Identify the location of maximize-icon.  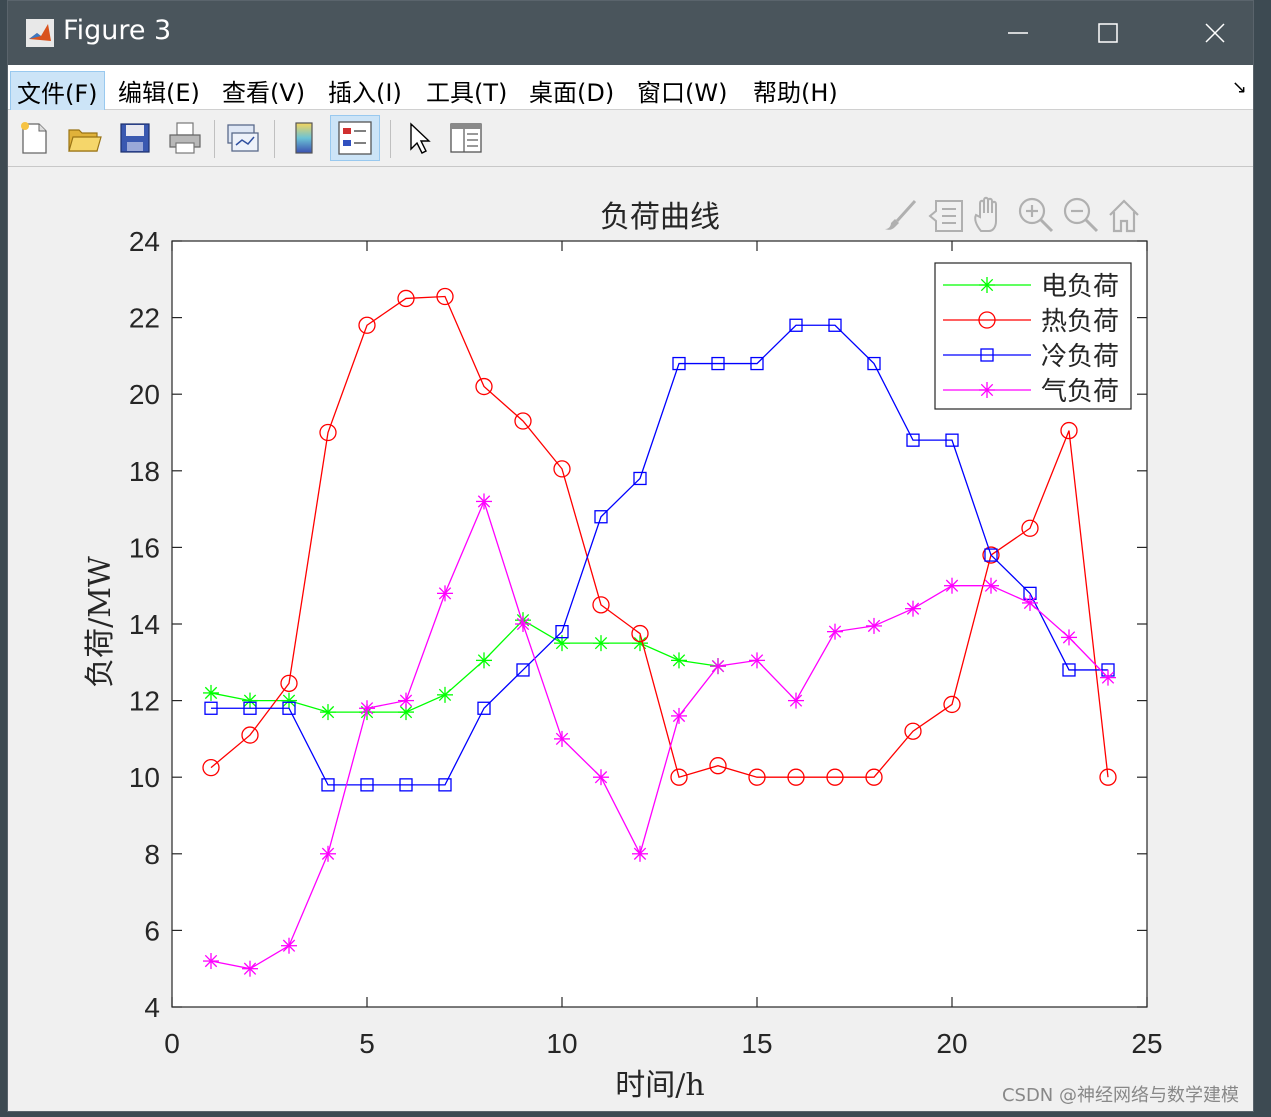
(1108, 33).